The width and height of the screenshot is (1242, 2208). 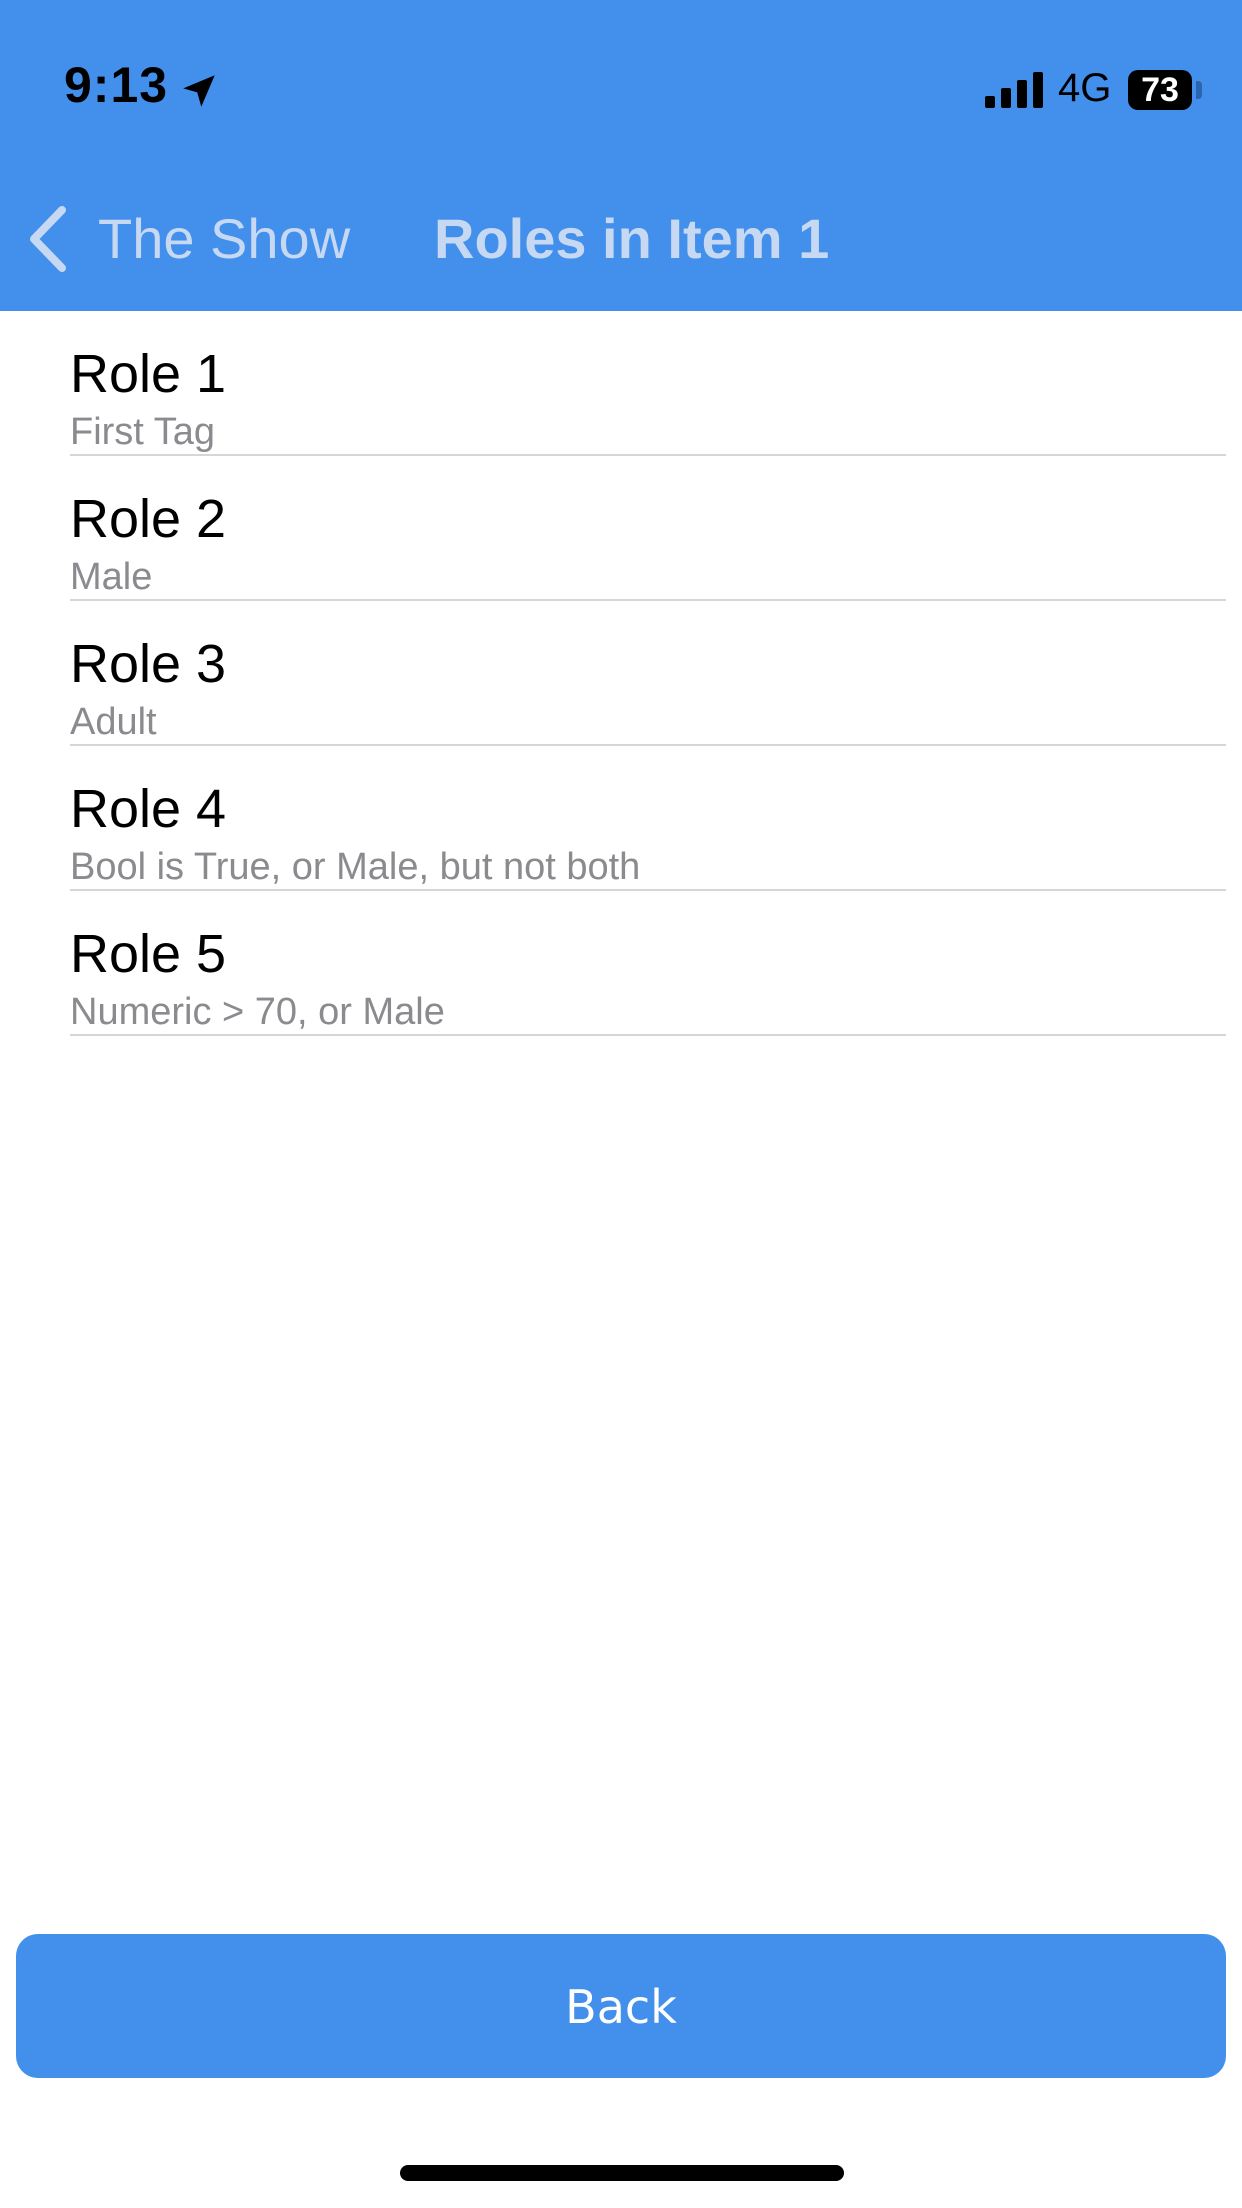 I want to click on role-title: Role 3, so click(x=148, y=664).